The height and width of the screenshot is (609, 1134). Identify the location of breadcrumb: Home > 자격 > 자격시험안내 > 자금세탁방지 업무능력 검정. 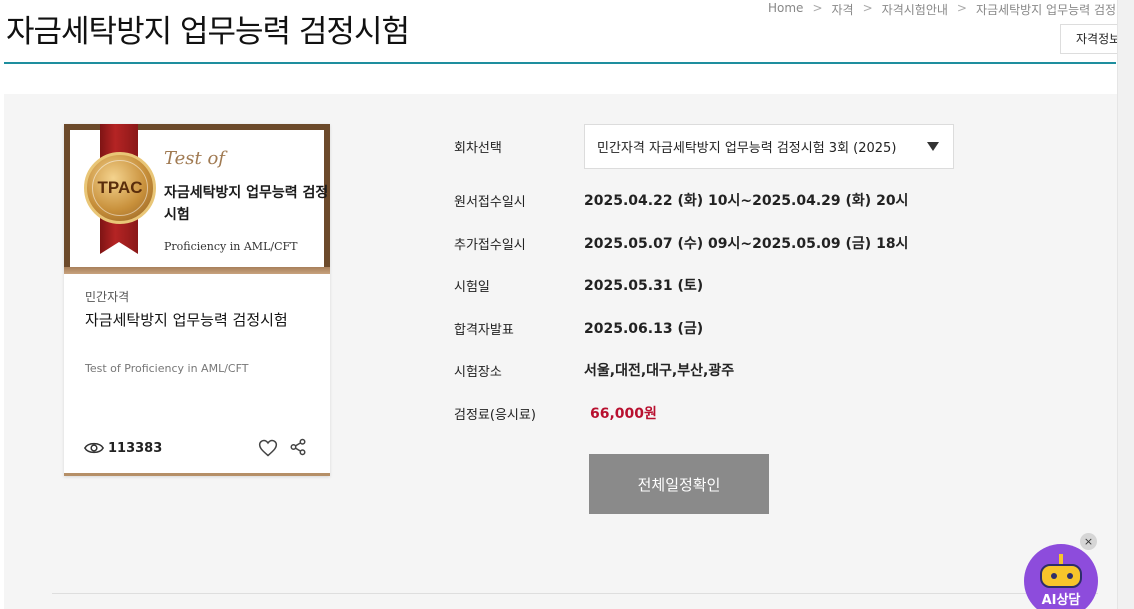
(942, 9).